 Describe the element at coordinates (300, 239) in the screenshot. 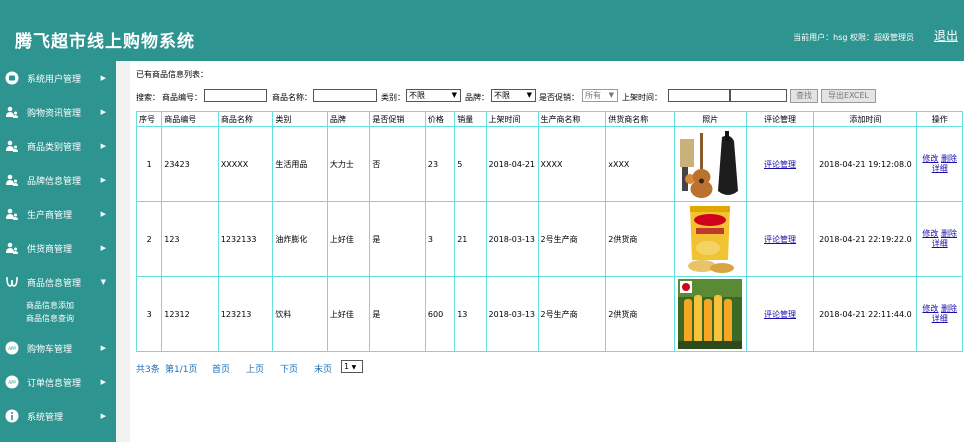

I see `cell-category: 油炸膨化` at that location.